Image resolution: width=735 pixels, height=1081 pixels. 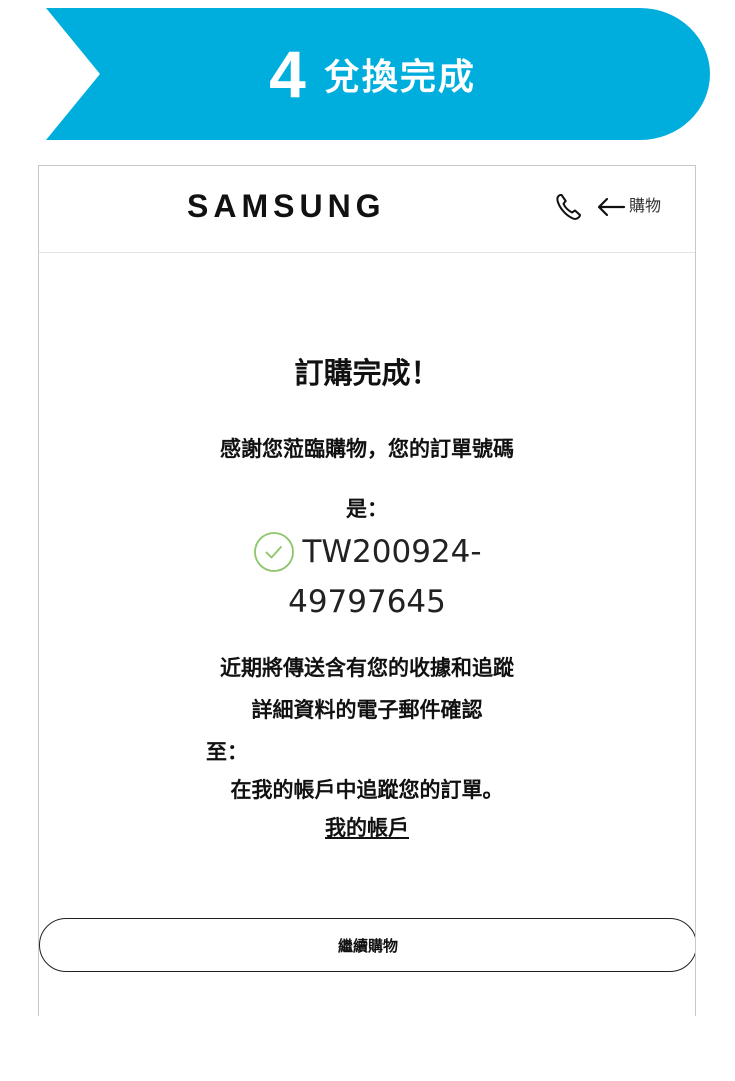 I want to click on site-header: SAMSUNG 購物, so click(x=367, y=209).